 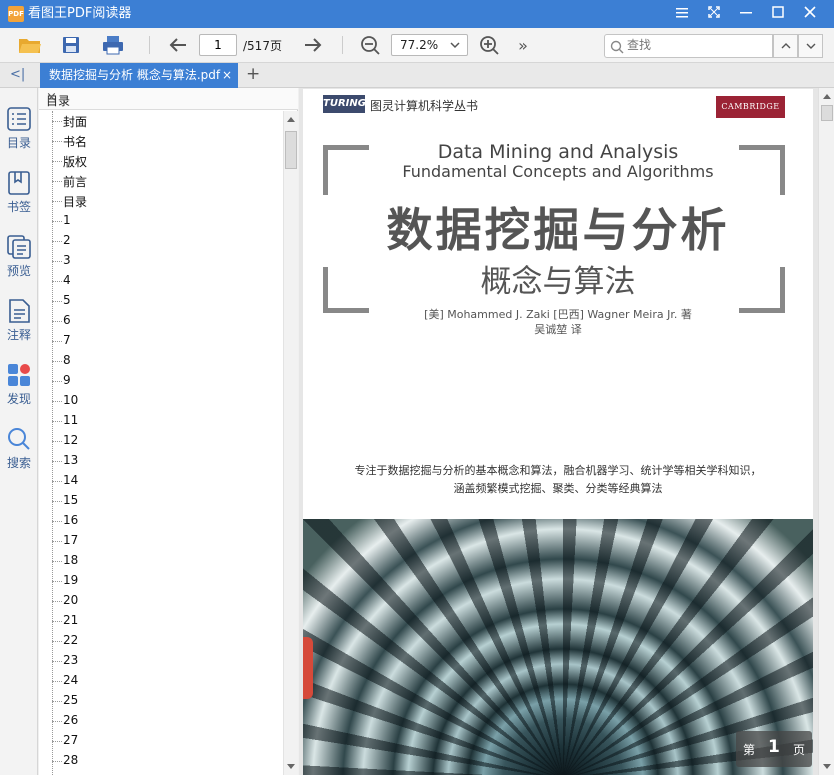 What do you see at coordinates (162, 121) in the screenshot?
I see `toc-item: 封面` at bounding box center [162, 121].